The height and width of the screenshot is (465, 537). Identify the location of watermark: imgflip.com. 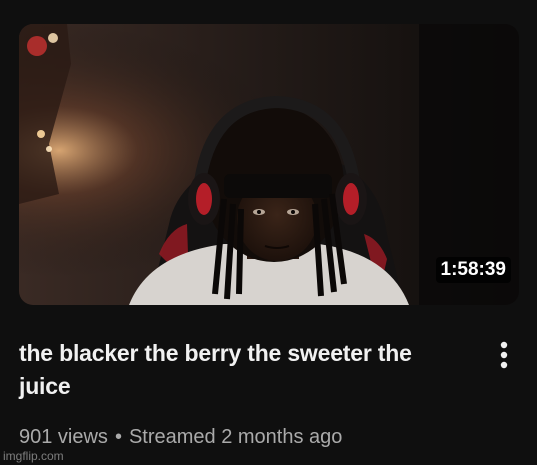
(33, 456).